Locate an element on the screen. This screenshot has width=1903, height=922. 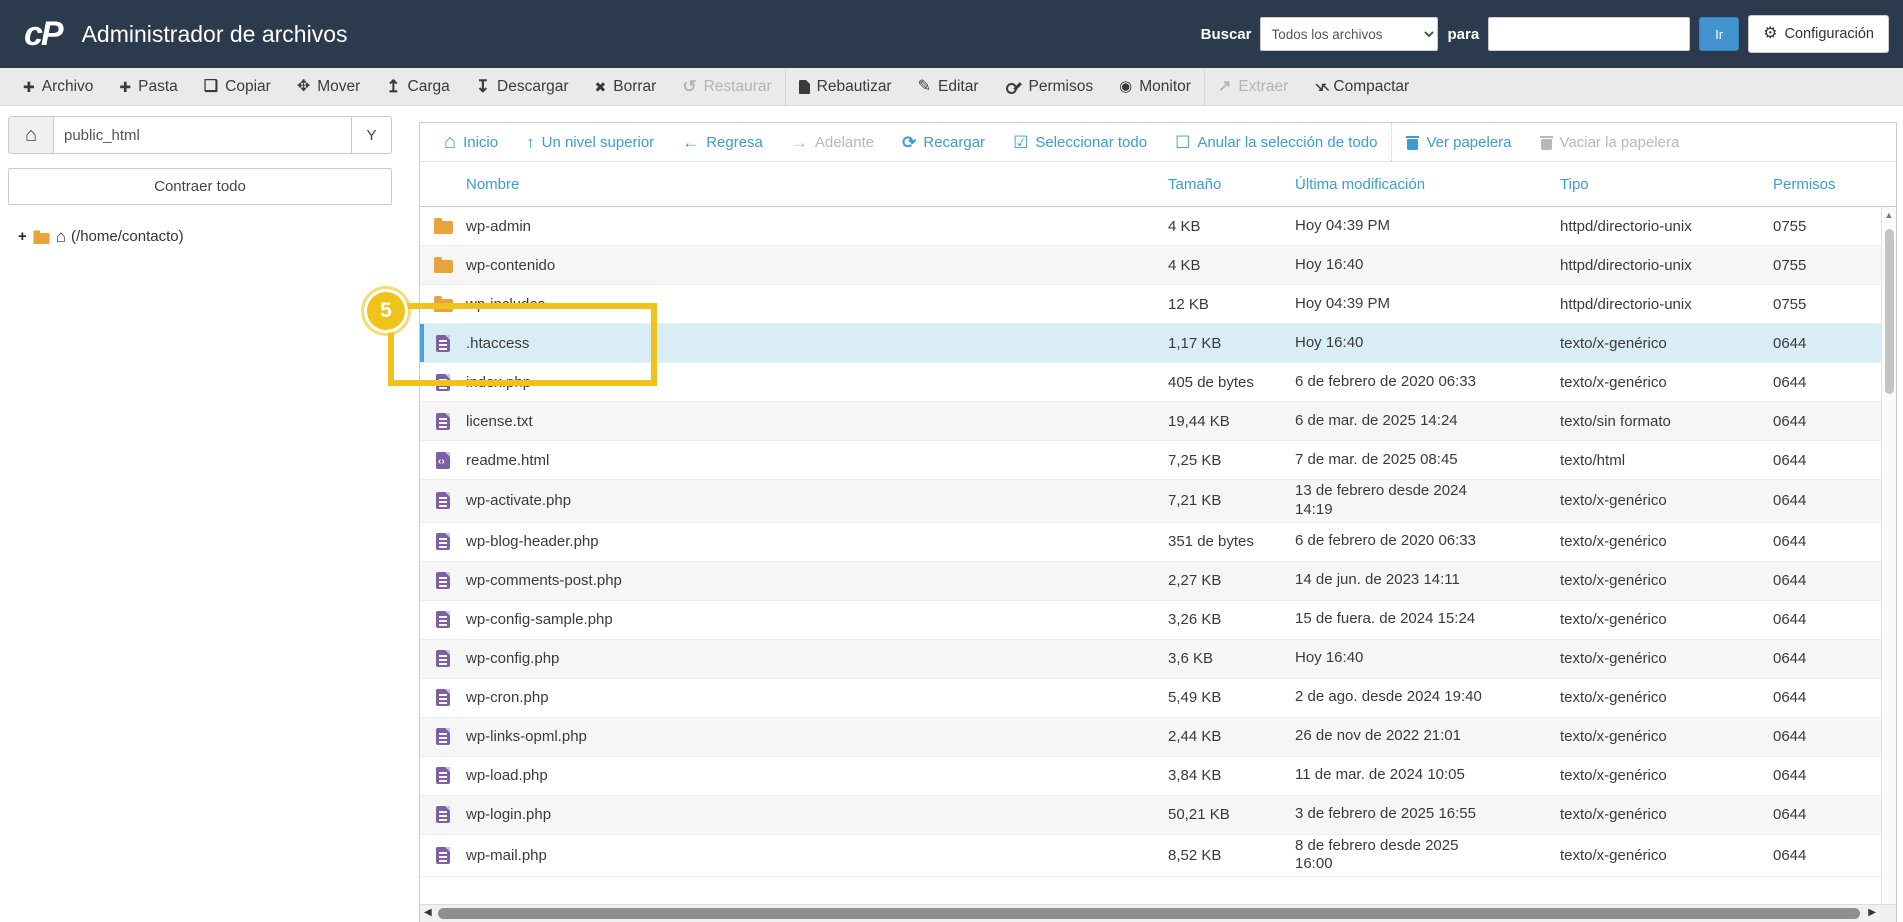
nav-button: Ver papelera is located at coordinates (1458, 142).